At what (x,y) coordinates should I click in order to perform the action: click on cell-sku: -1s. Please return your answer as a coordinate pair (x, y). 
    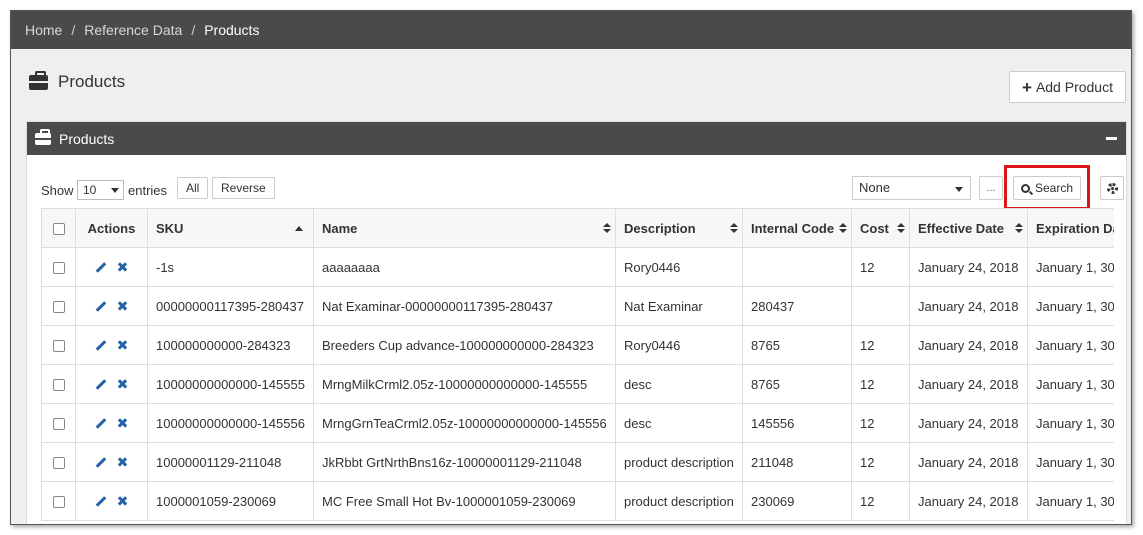
    Looking at the image, I should click on (230, 267).